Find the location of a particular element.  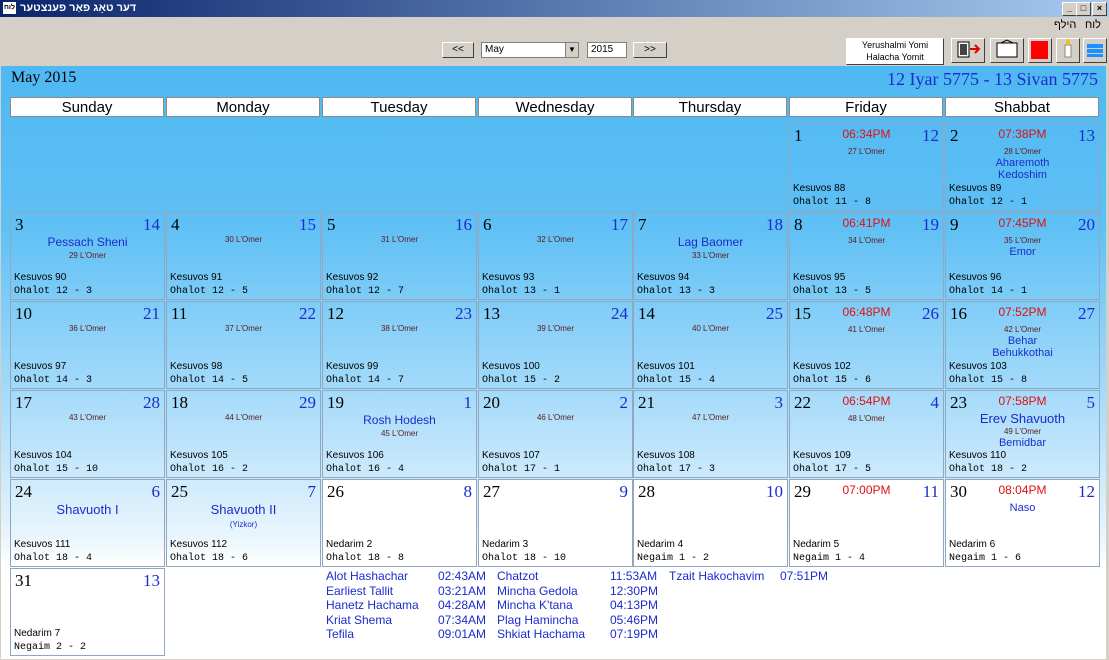

year-field: 2015 is located at coordinates (607, 50).